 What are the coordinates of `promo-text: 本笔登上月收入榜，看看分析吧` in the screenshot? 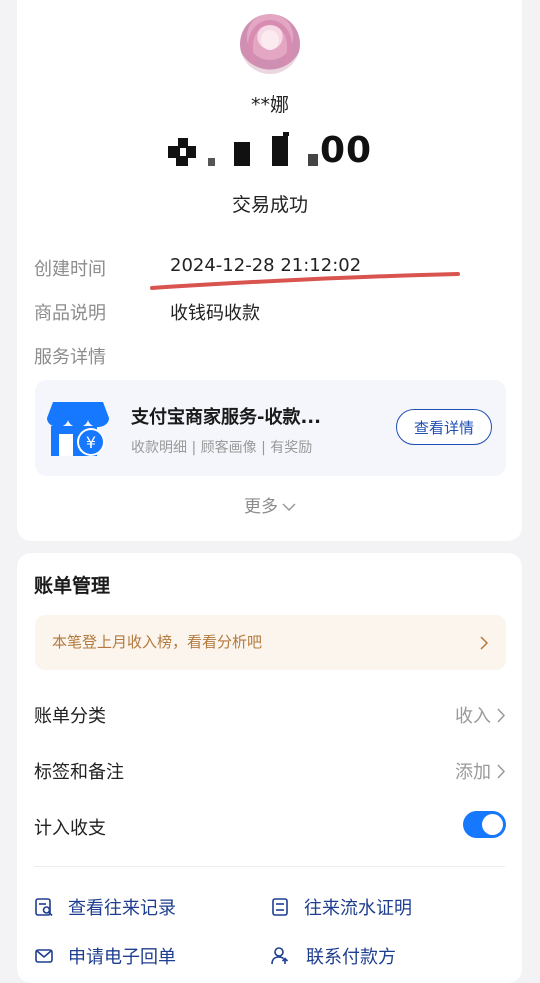 It's located at (157, 642).